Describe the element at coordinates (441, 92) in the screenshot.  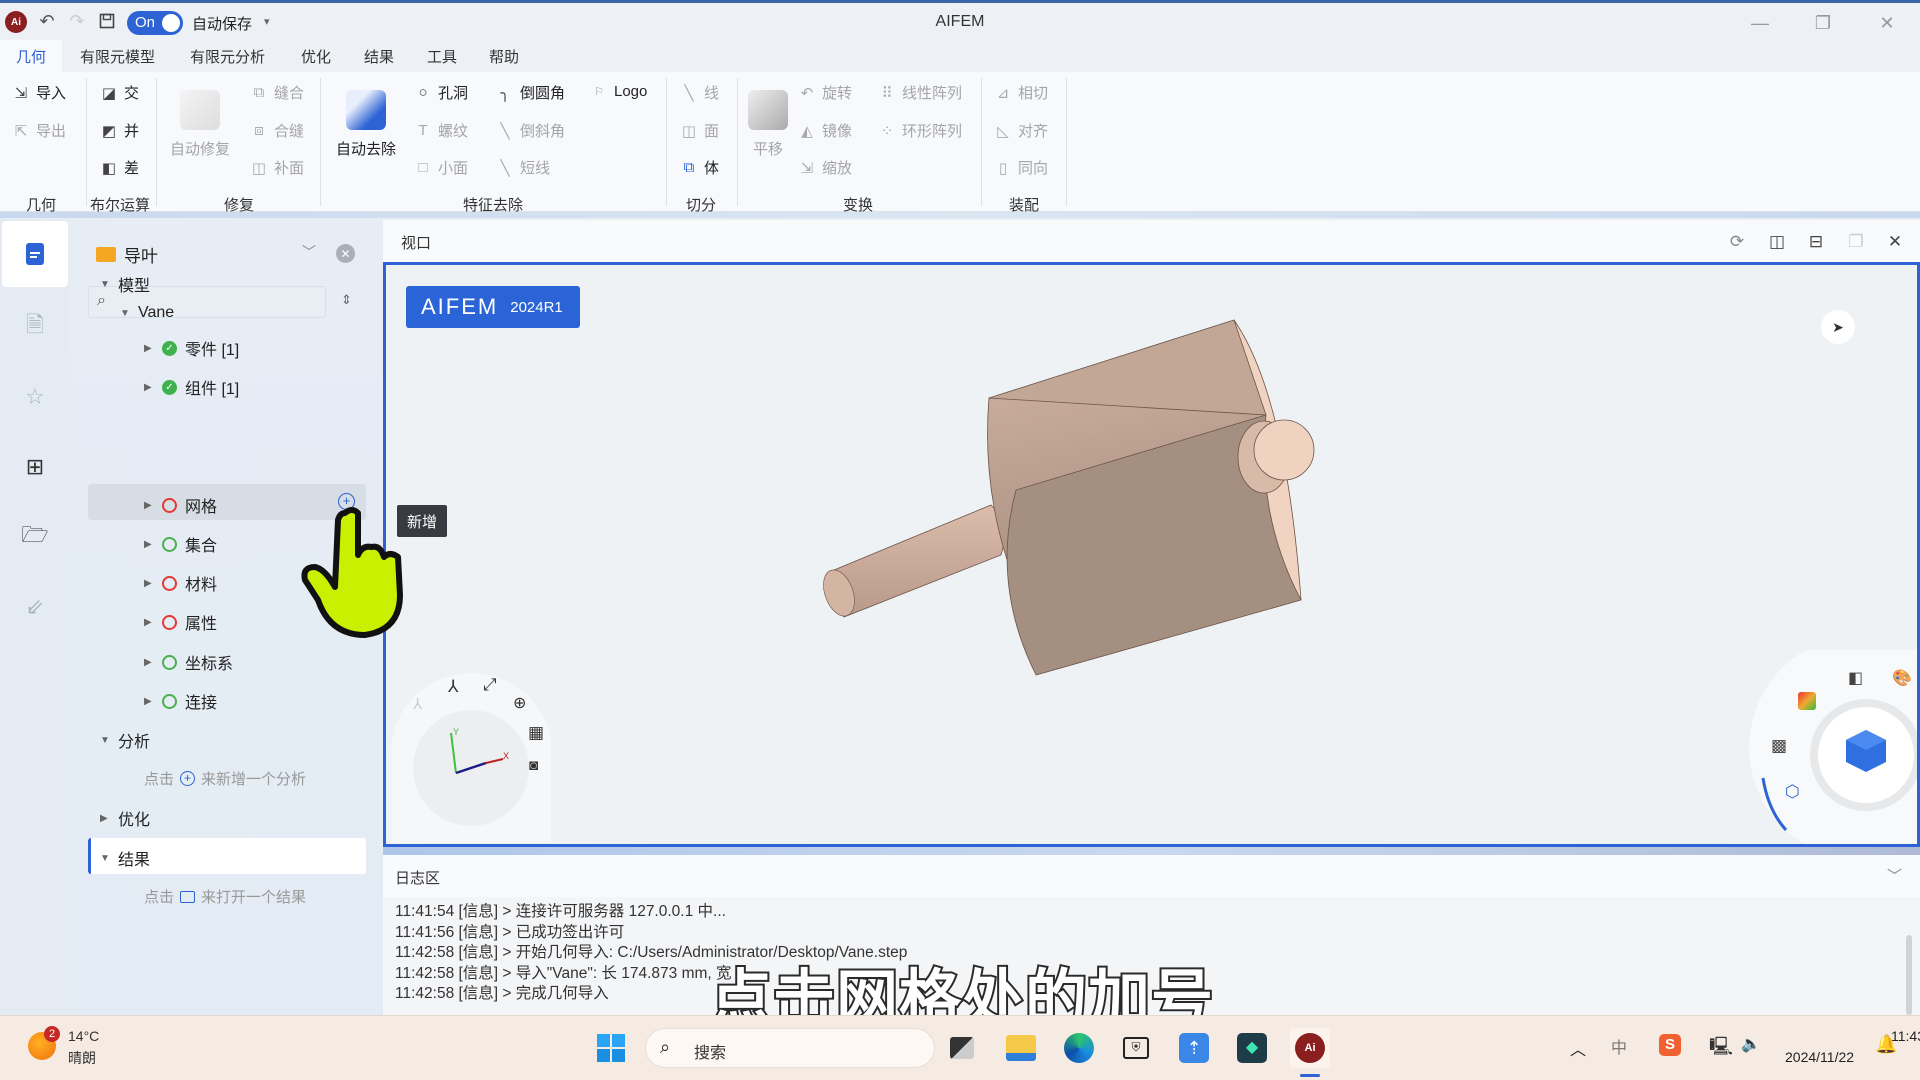
I see `hole-button: ○ 孔洞` at that location.